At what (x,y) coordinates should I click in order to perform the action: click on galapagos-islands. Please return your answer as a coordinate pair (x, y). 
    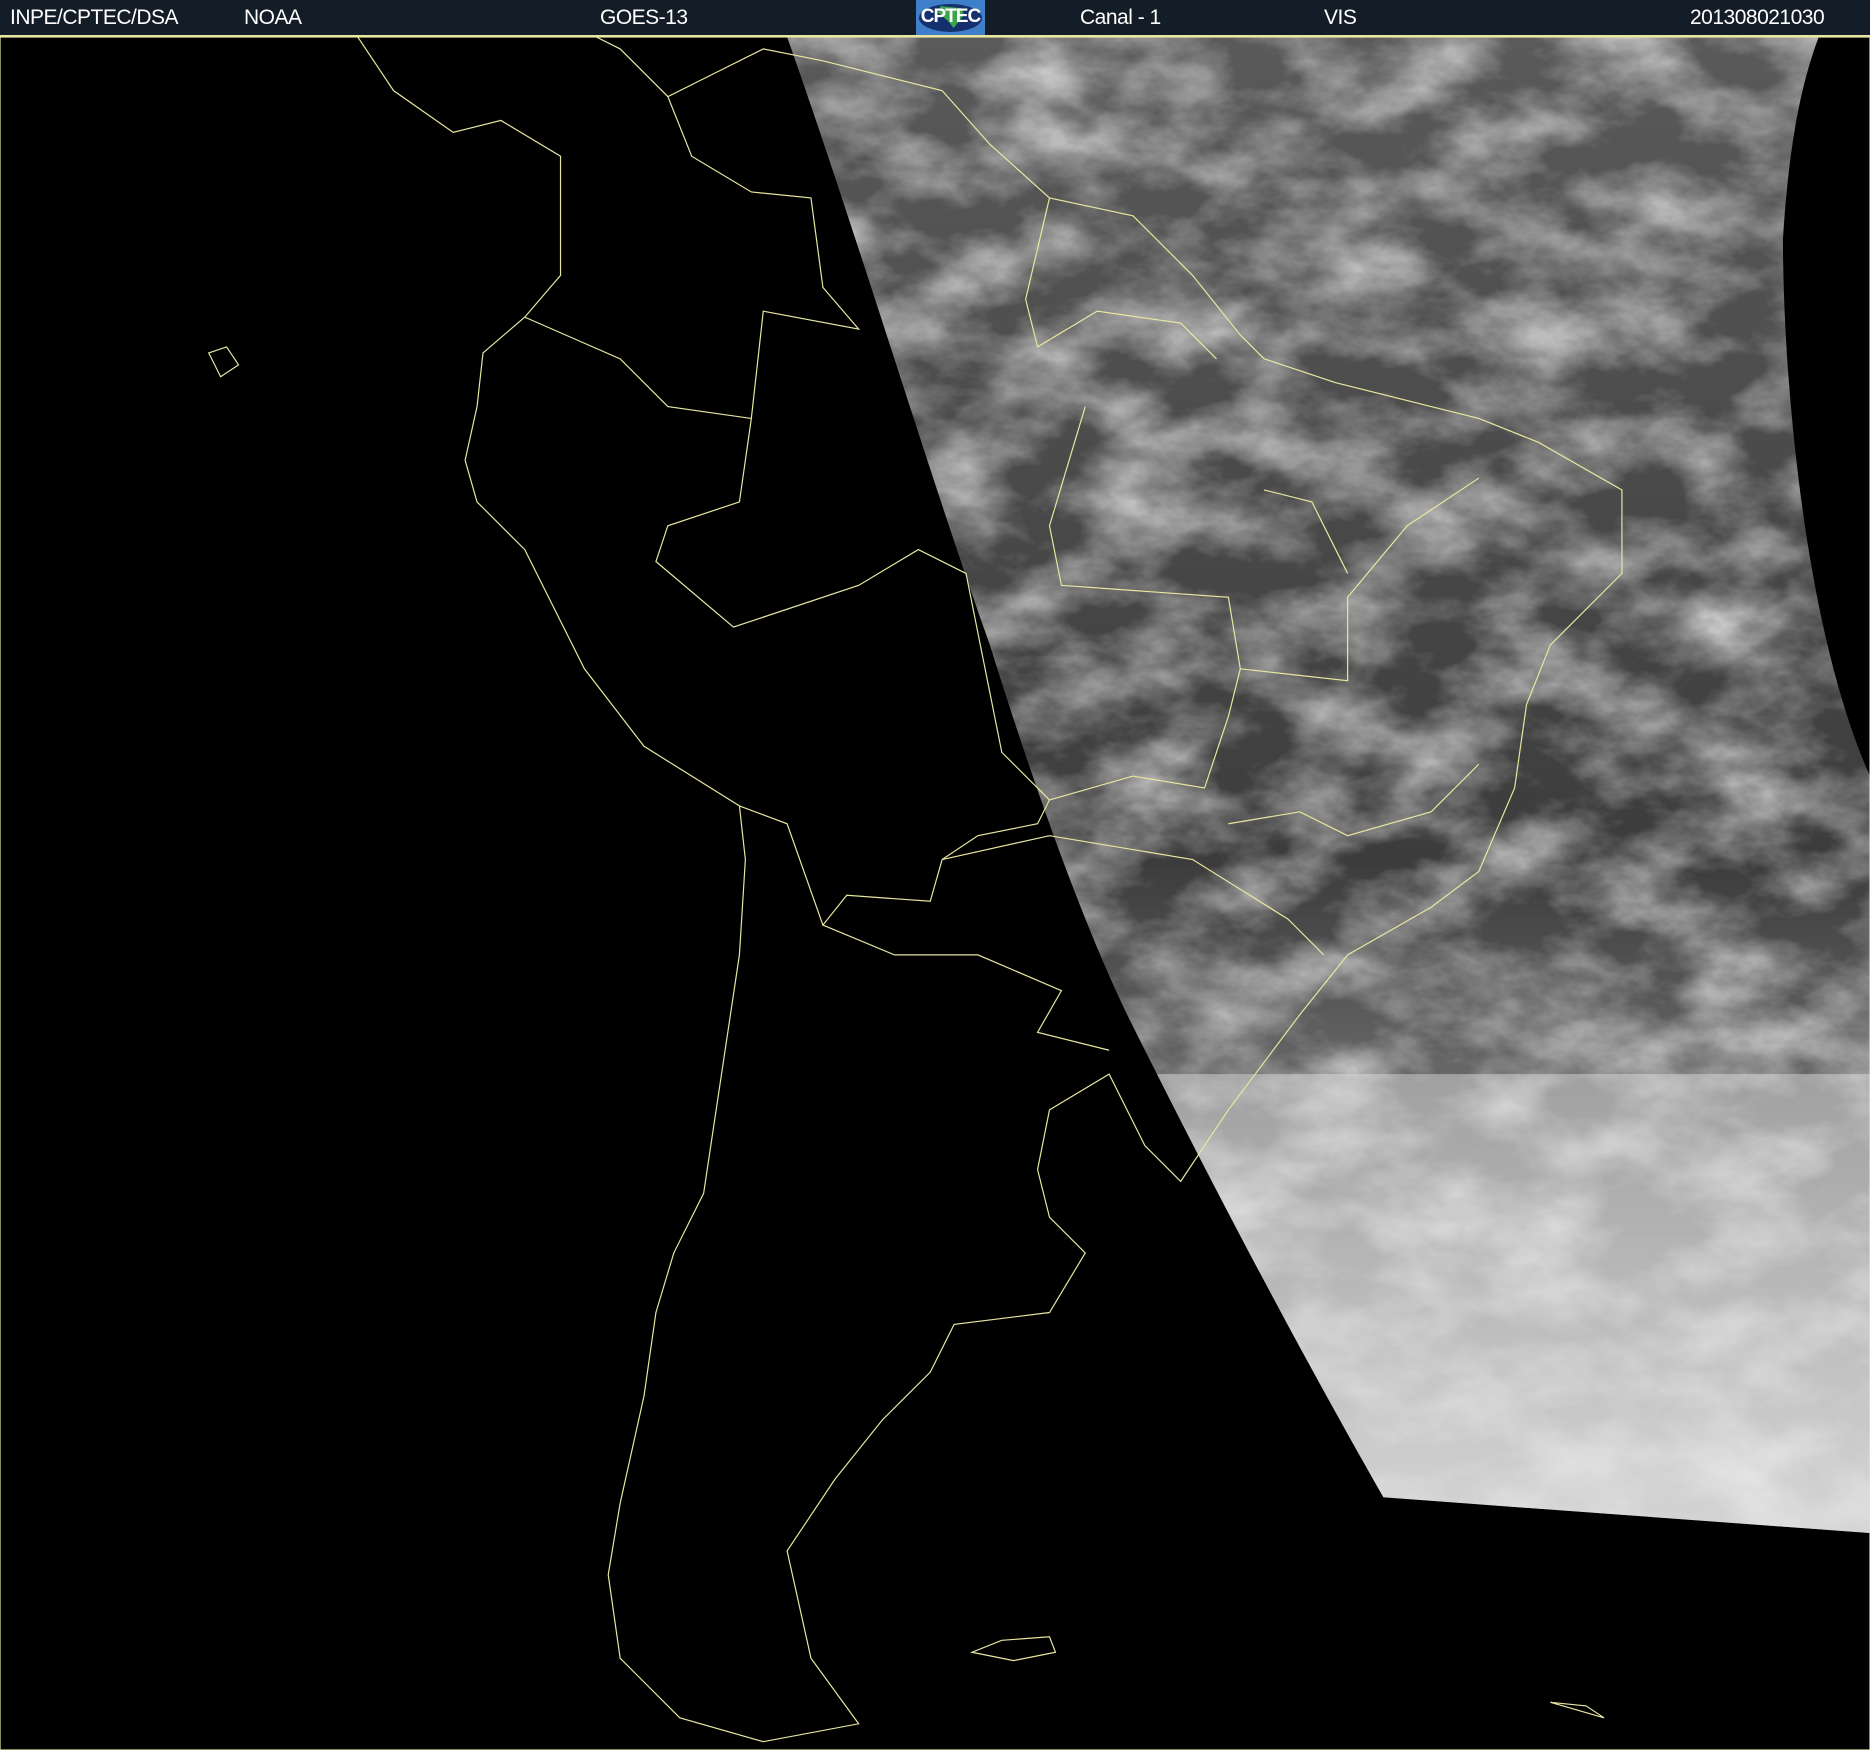
    Looking at the image, I should click on (223, 362).